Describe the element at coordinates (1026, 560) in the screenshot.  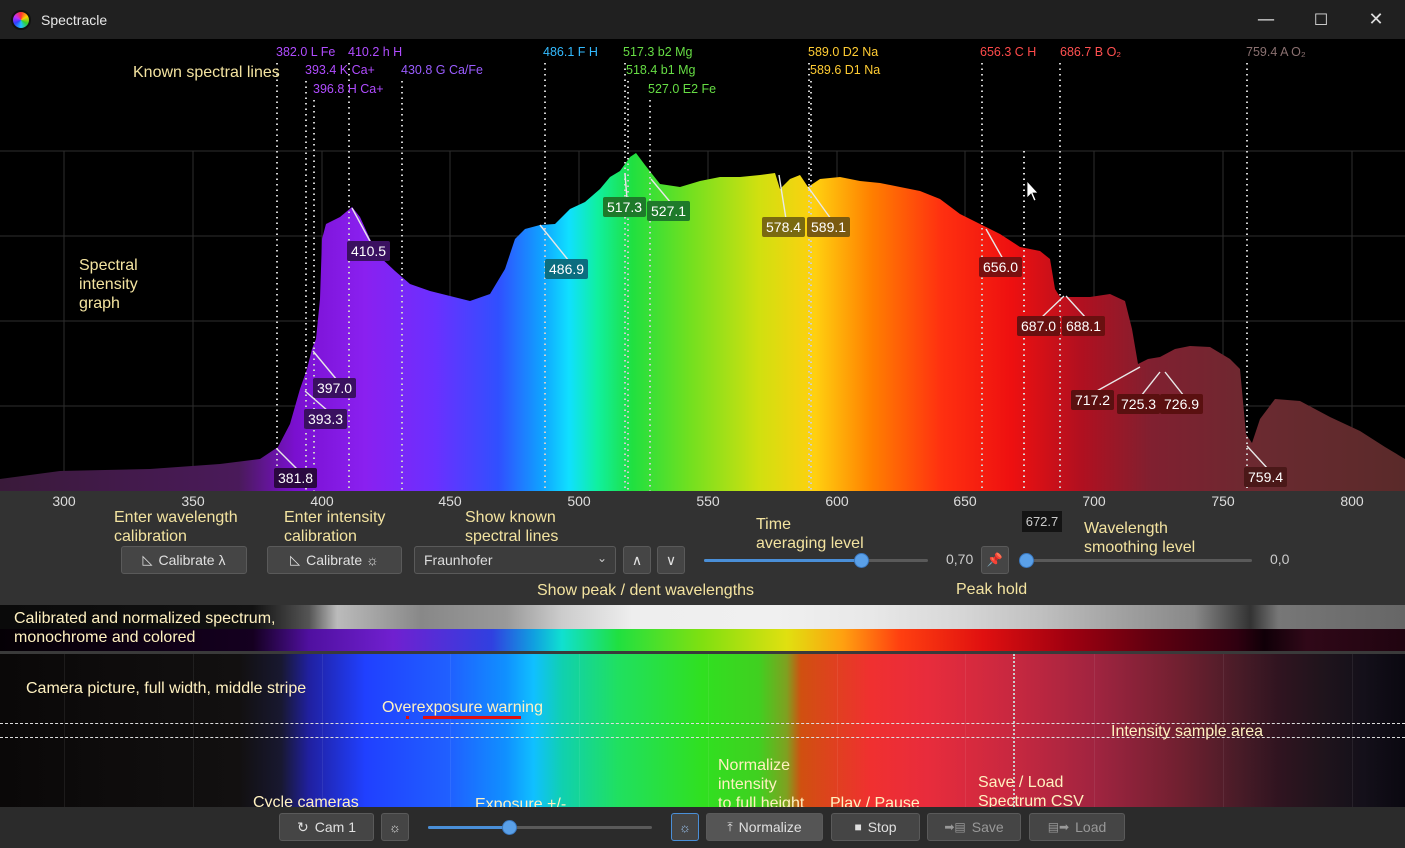
I see `wavelength-smoothing-slider-handle` at that location.